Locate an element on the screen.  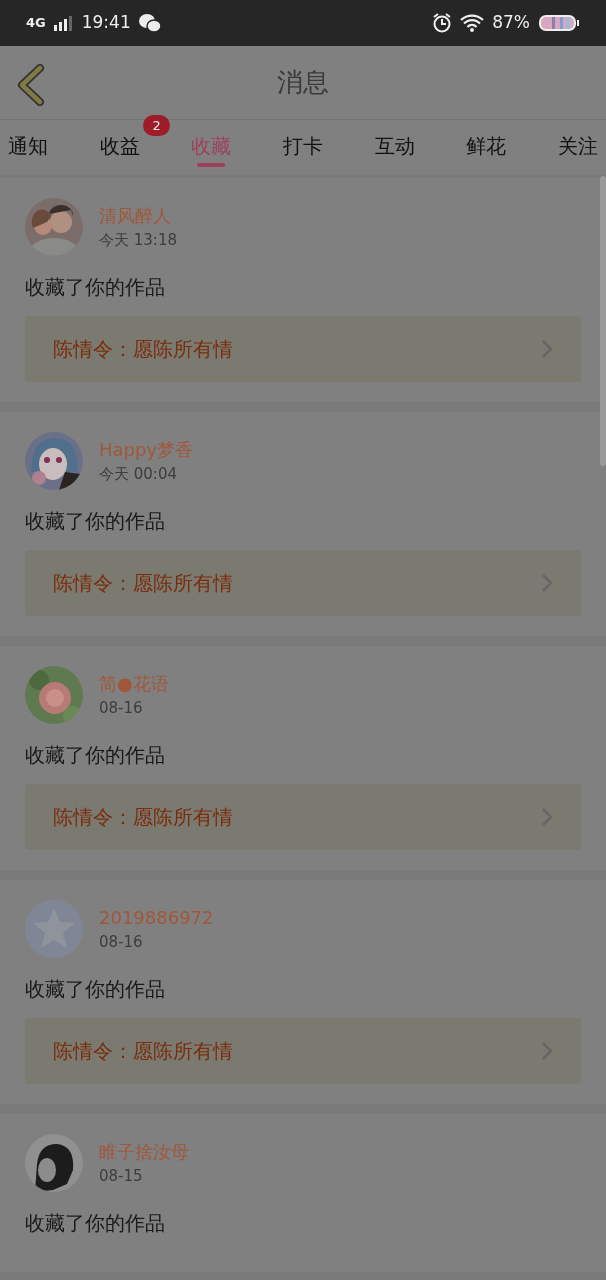
tab: 互动 is located at coordinates (394, 147).